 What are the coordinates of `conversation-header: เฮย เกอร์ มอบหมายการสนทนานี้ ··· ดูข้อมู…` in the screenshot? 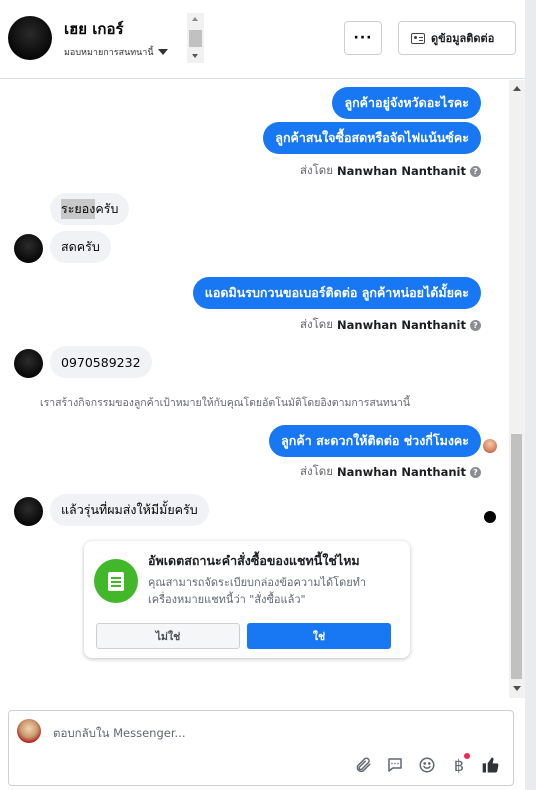 It's located at (262, 39).